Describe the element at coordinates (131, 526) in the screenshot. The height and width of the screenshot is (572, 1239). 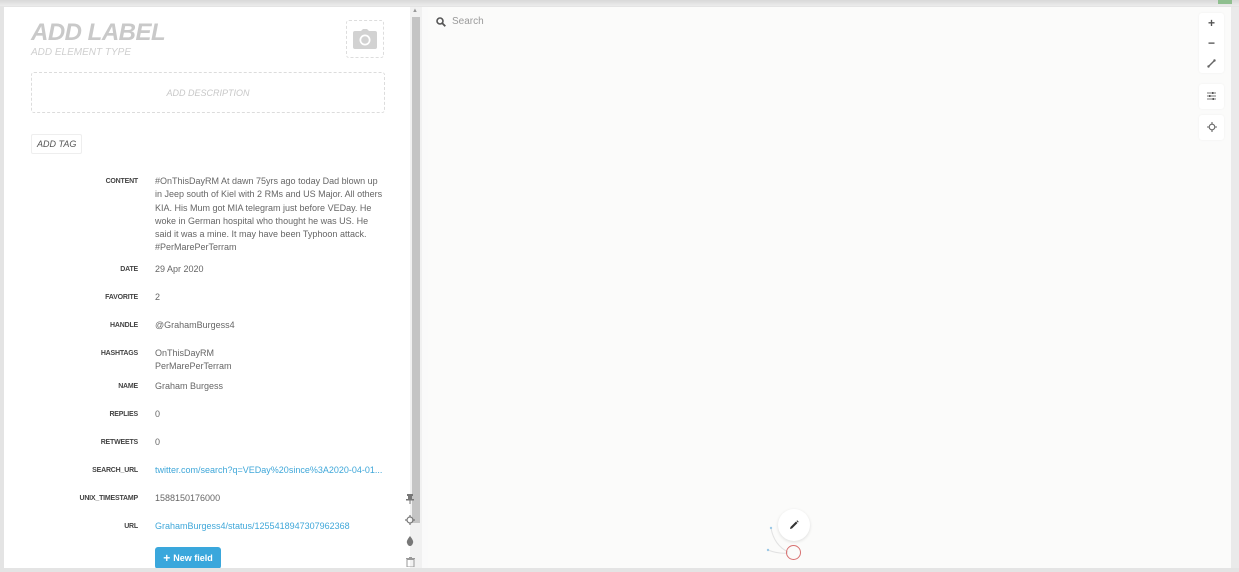
I see `field-key: URL` at that location.